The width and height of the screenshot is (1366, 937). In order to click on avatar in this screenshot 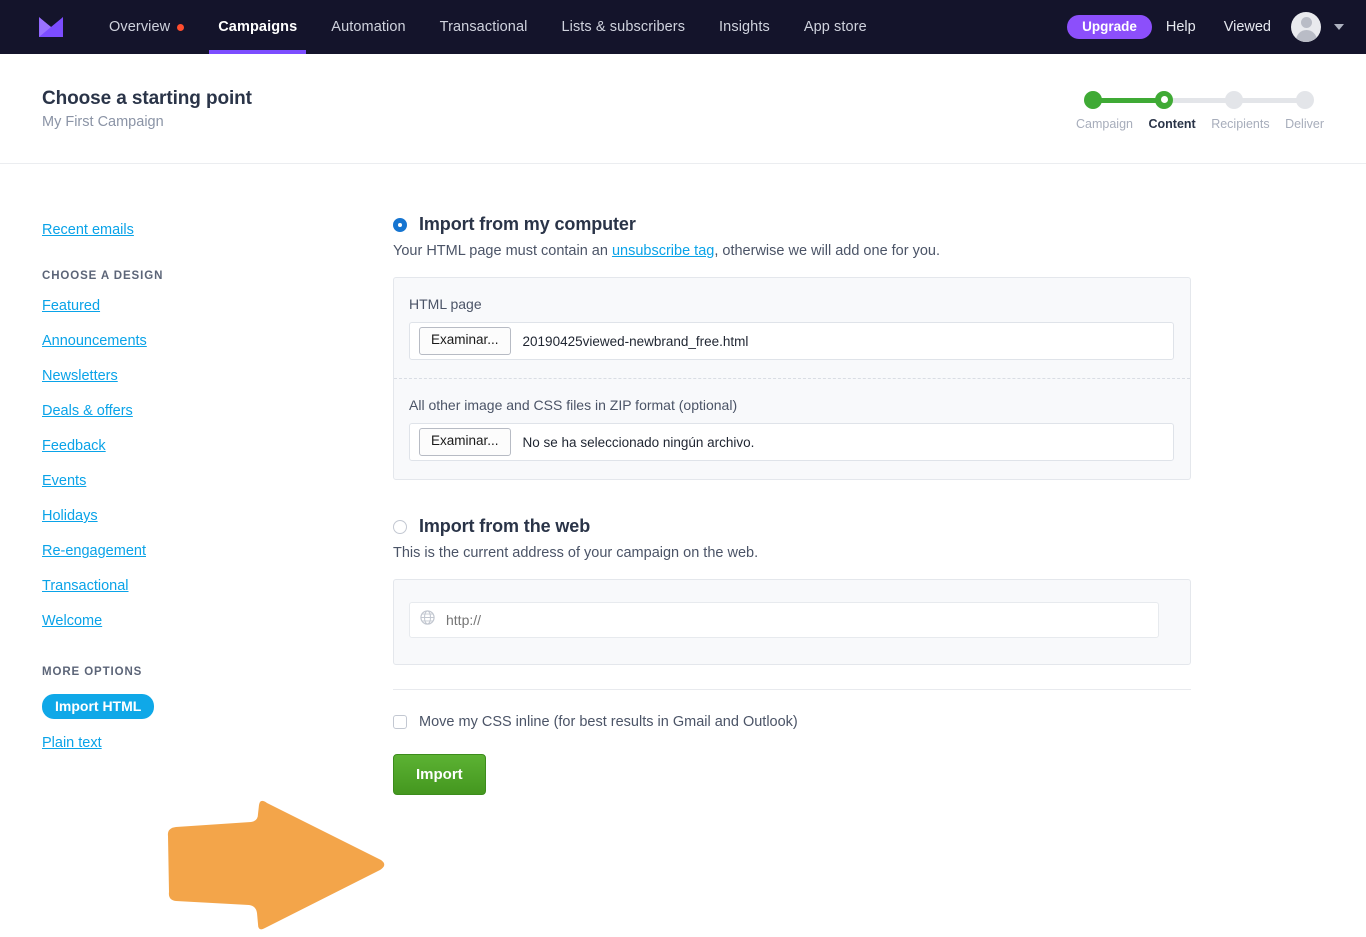, I will do `click(1306, 27)`.